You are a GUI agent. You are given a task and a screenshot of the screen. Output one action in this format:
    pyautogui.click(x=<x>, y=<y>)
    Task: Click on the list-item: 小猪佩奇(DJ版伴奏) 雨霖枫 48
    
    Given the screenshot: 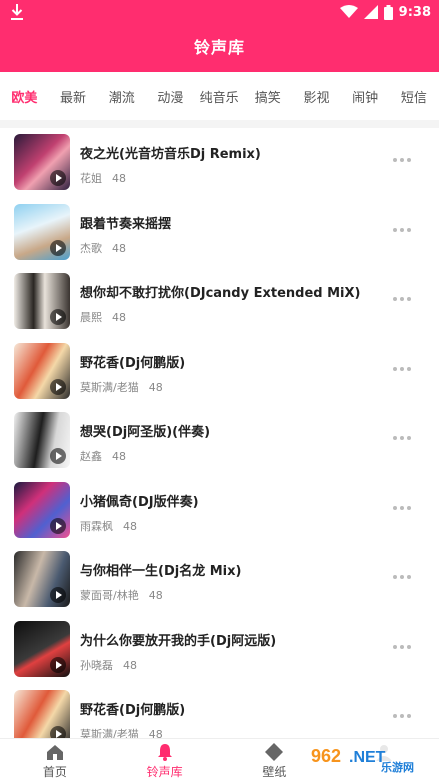 What is the action you would take?
    pyautogui.click(x=219, y=511)
    